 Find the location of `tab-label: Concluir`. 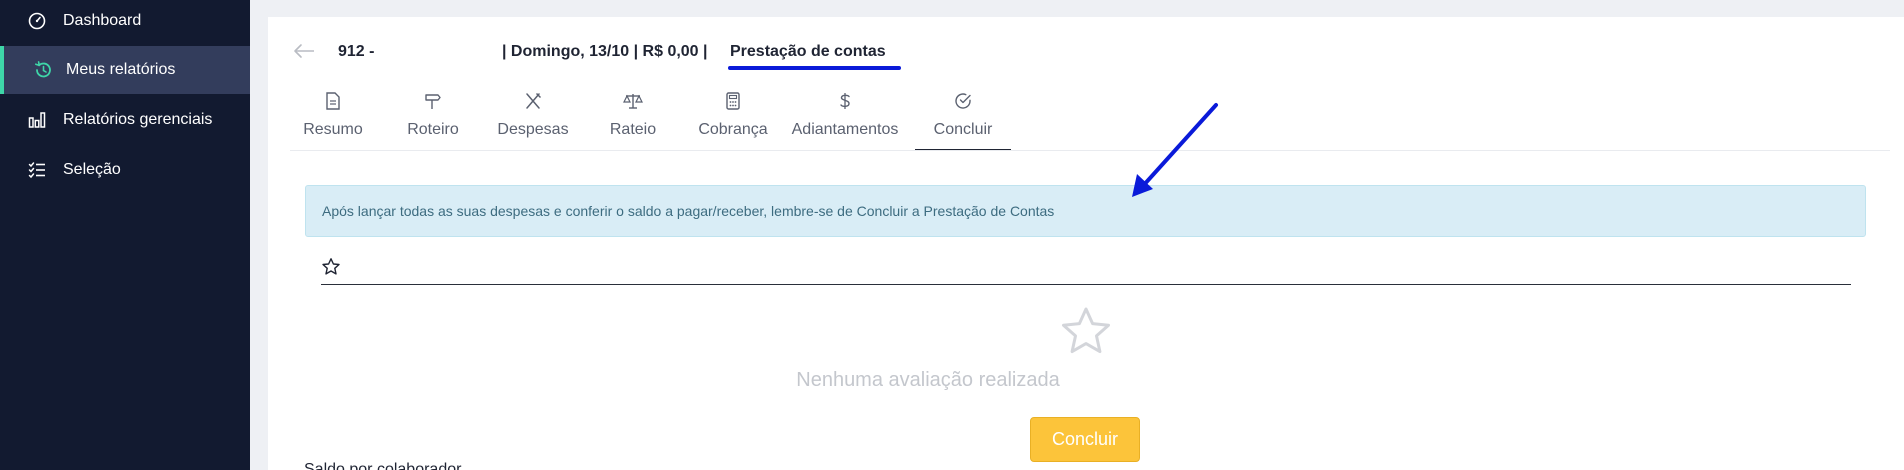

tab-label: Concluir is located at coordinates (963, 129).